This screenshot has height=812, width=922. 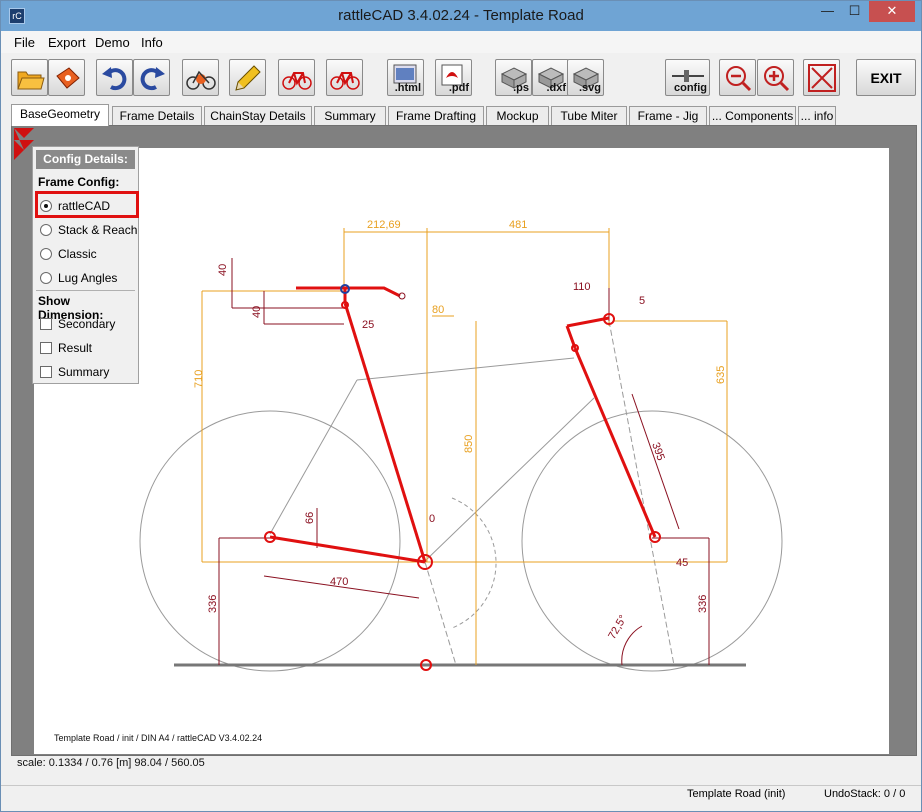 I want to click on floppy-save-icon, so click(x=68, y=78).